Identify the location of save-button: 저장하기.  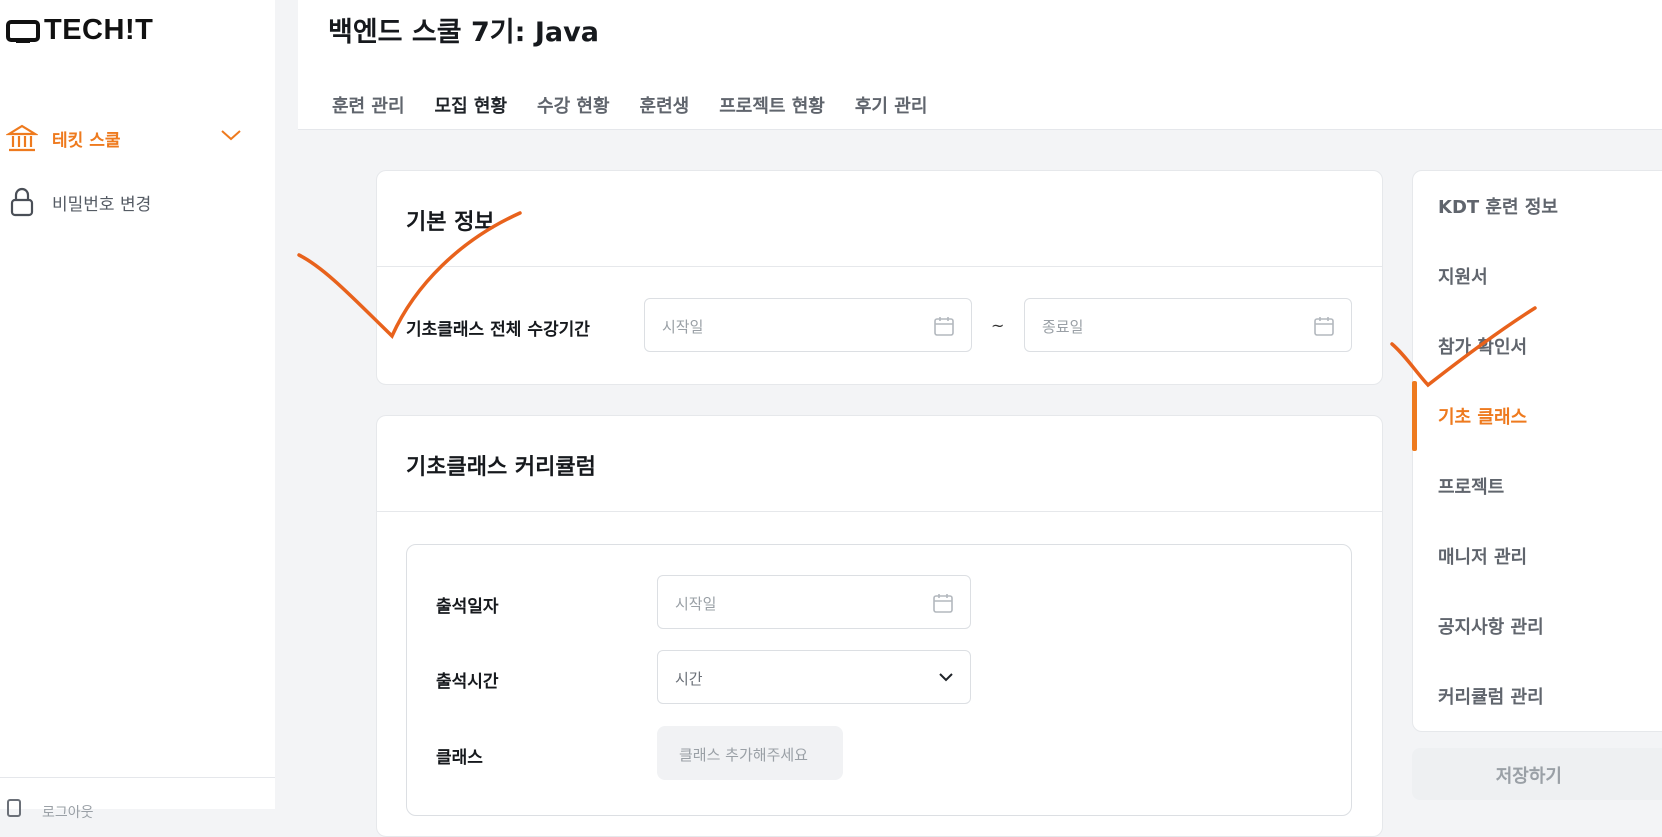
(1537, 774).